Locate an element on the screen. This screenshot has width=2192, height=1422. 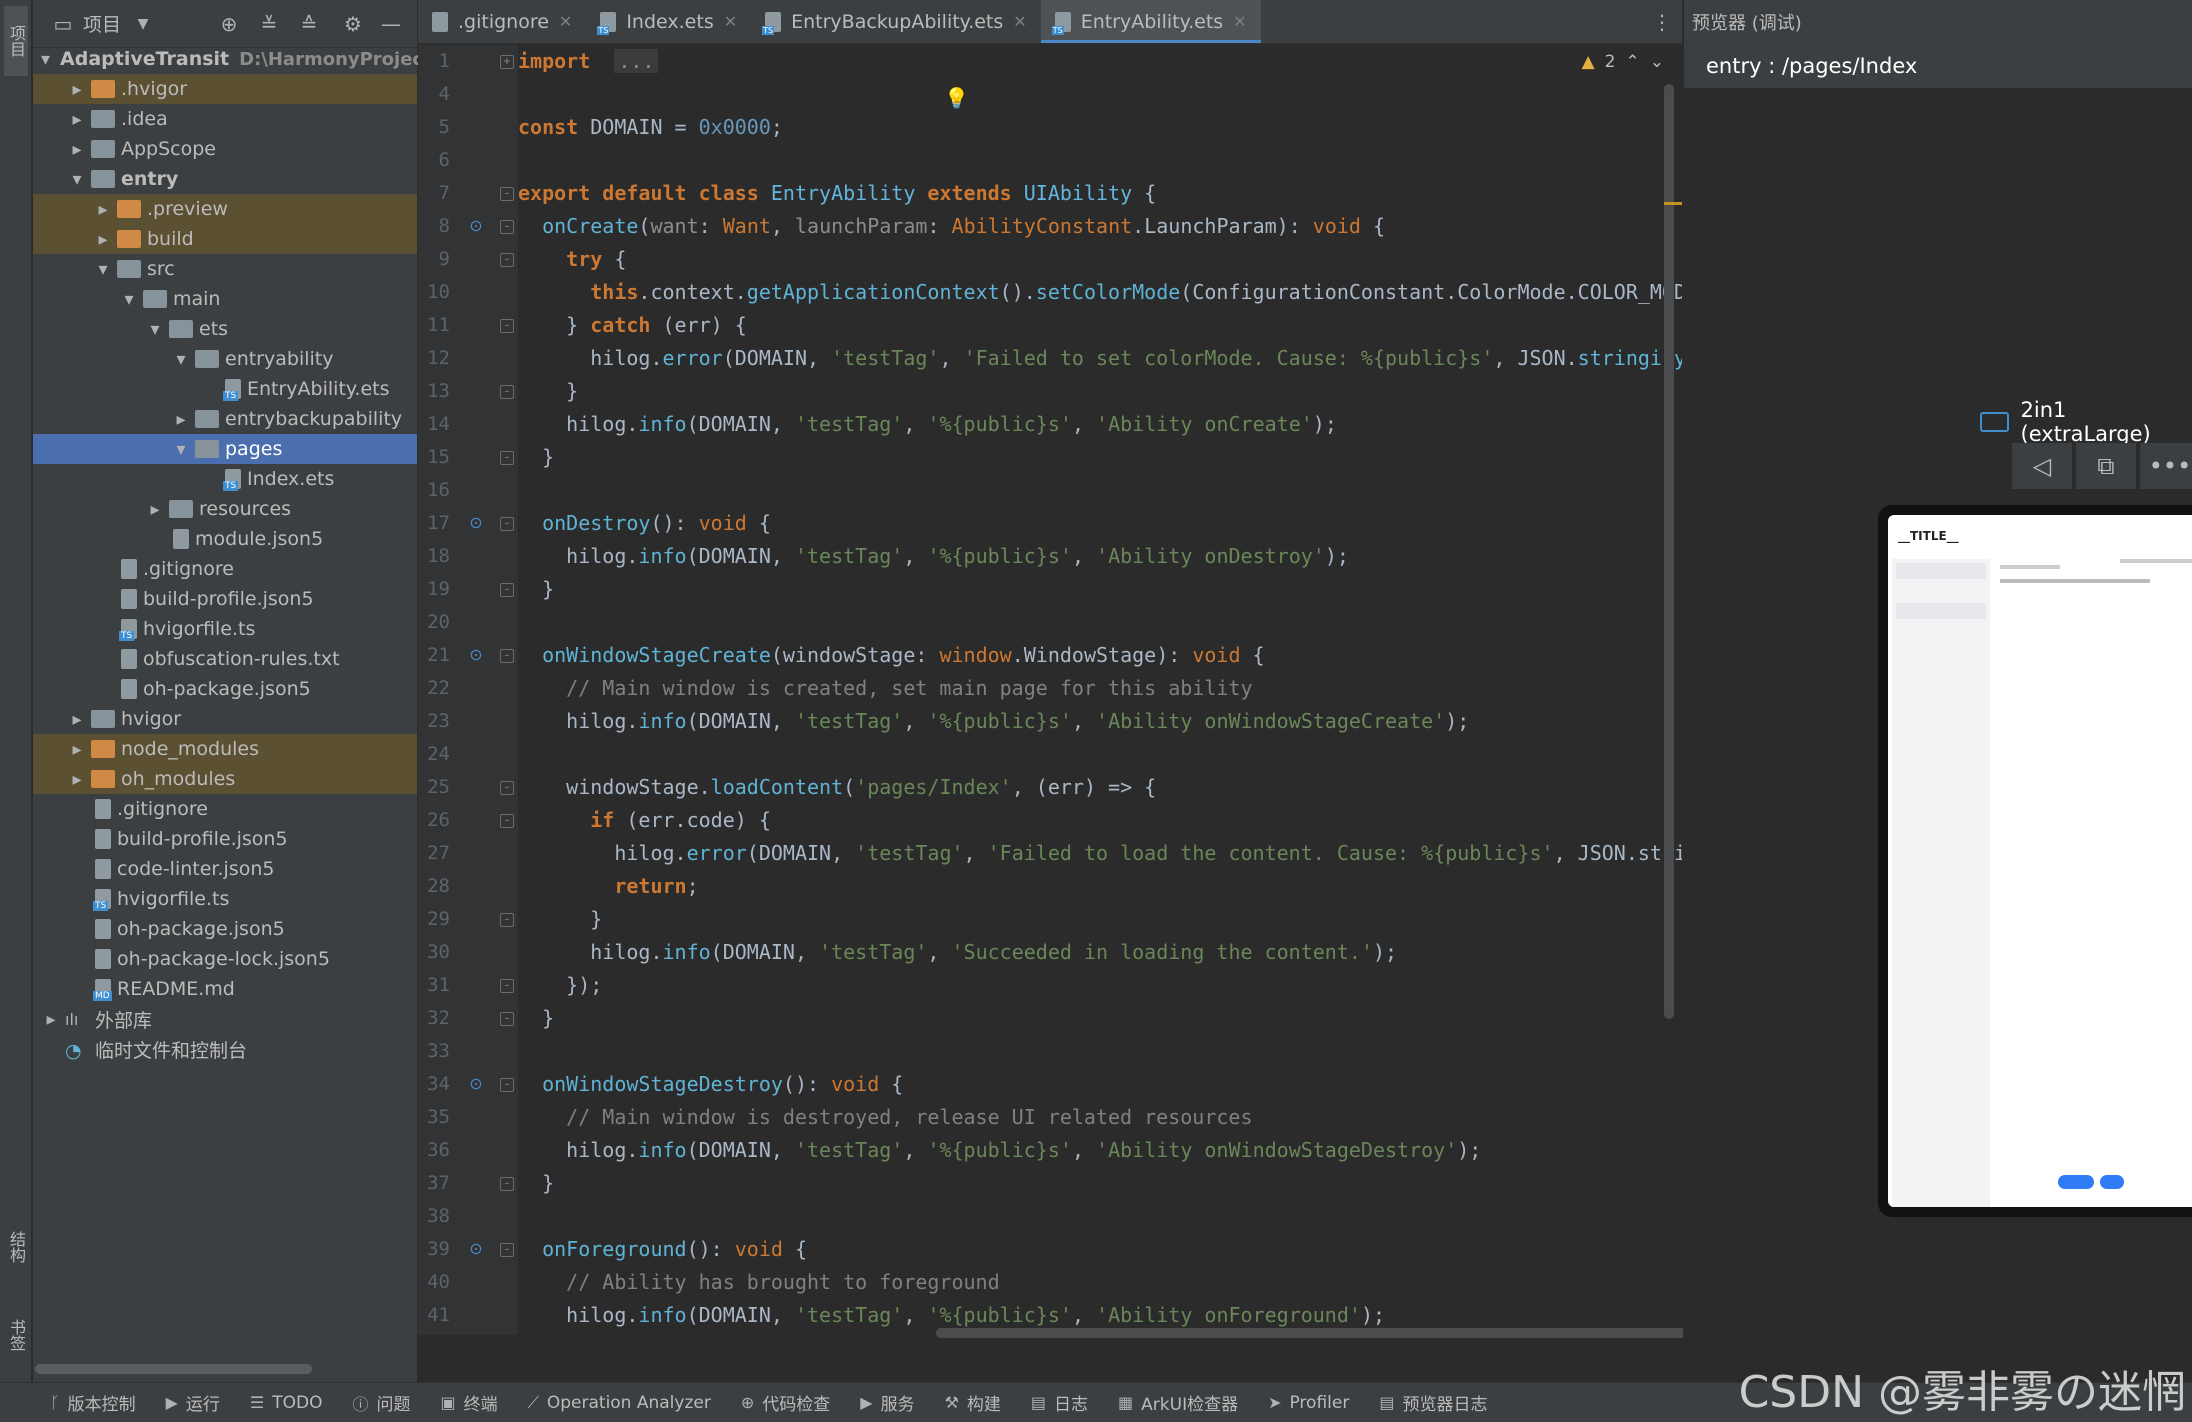
project-tool-tab: 项目 is located at coordinates (16, 41).